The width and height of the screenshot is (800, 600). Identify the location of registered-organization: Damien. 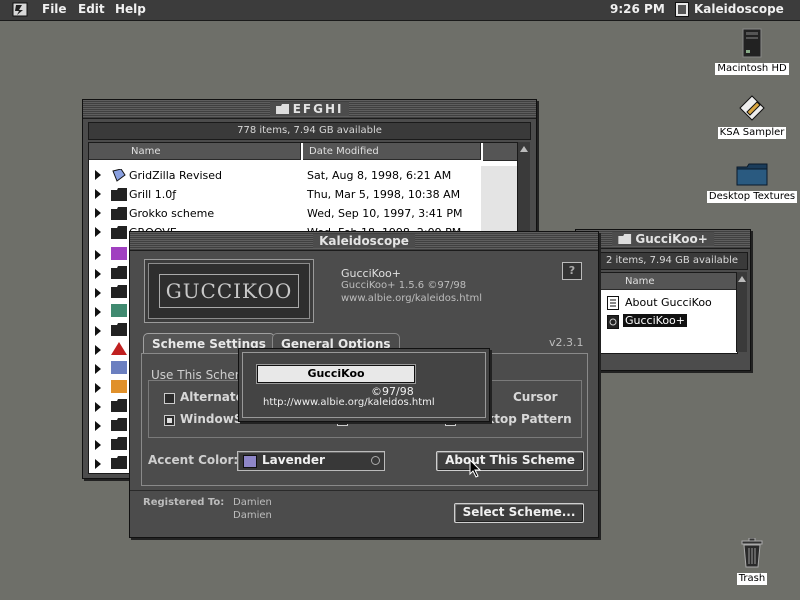
(252, 515).